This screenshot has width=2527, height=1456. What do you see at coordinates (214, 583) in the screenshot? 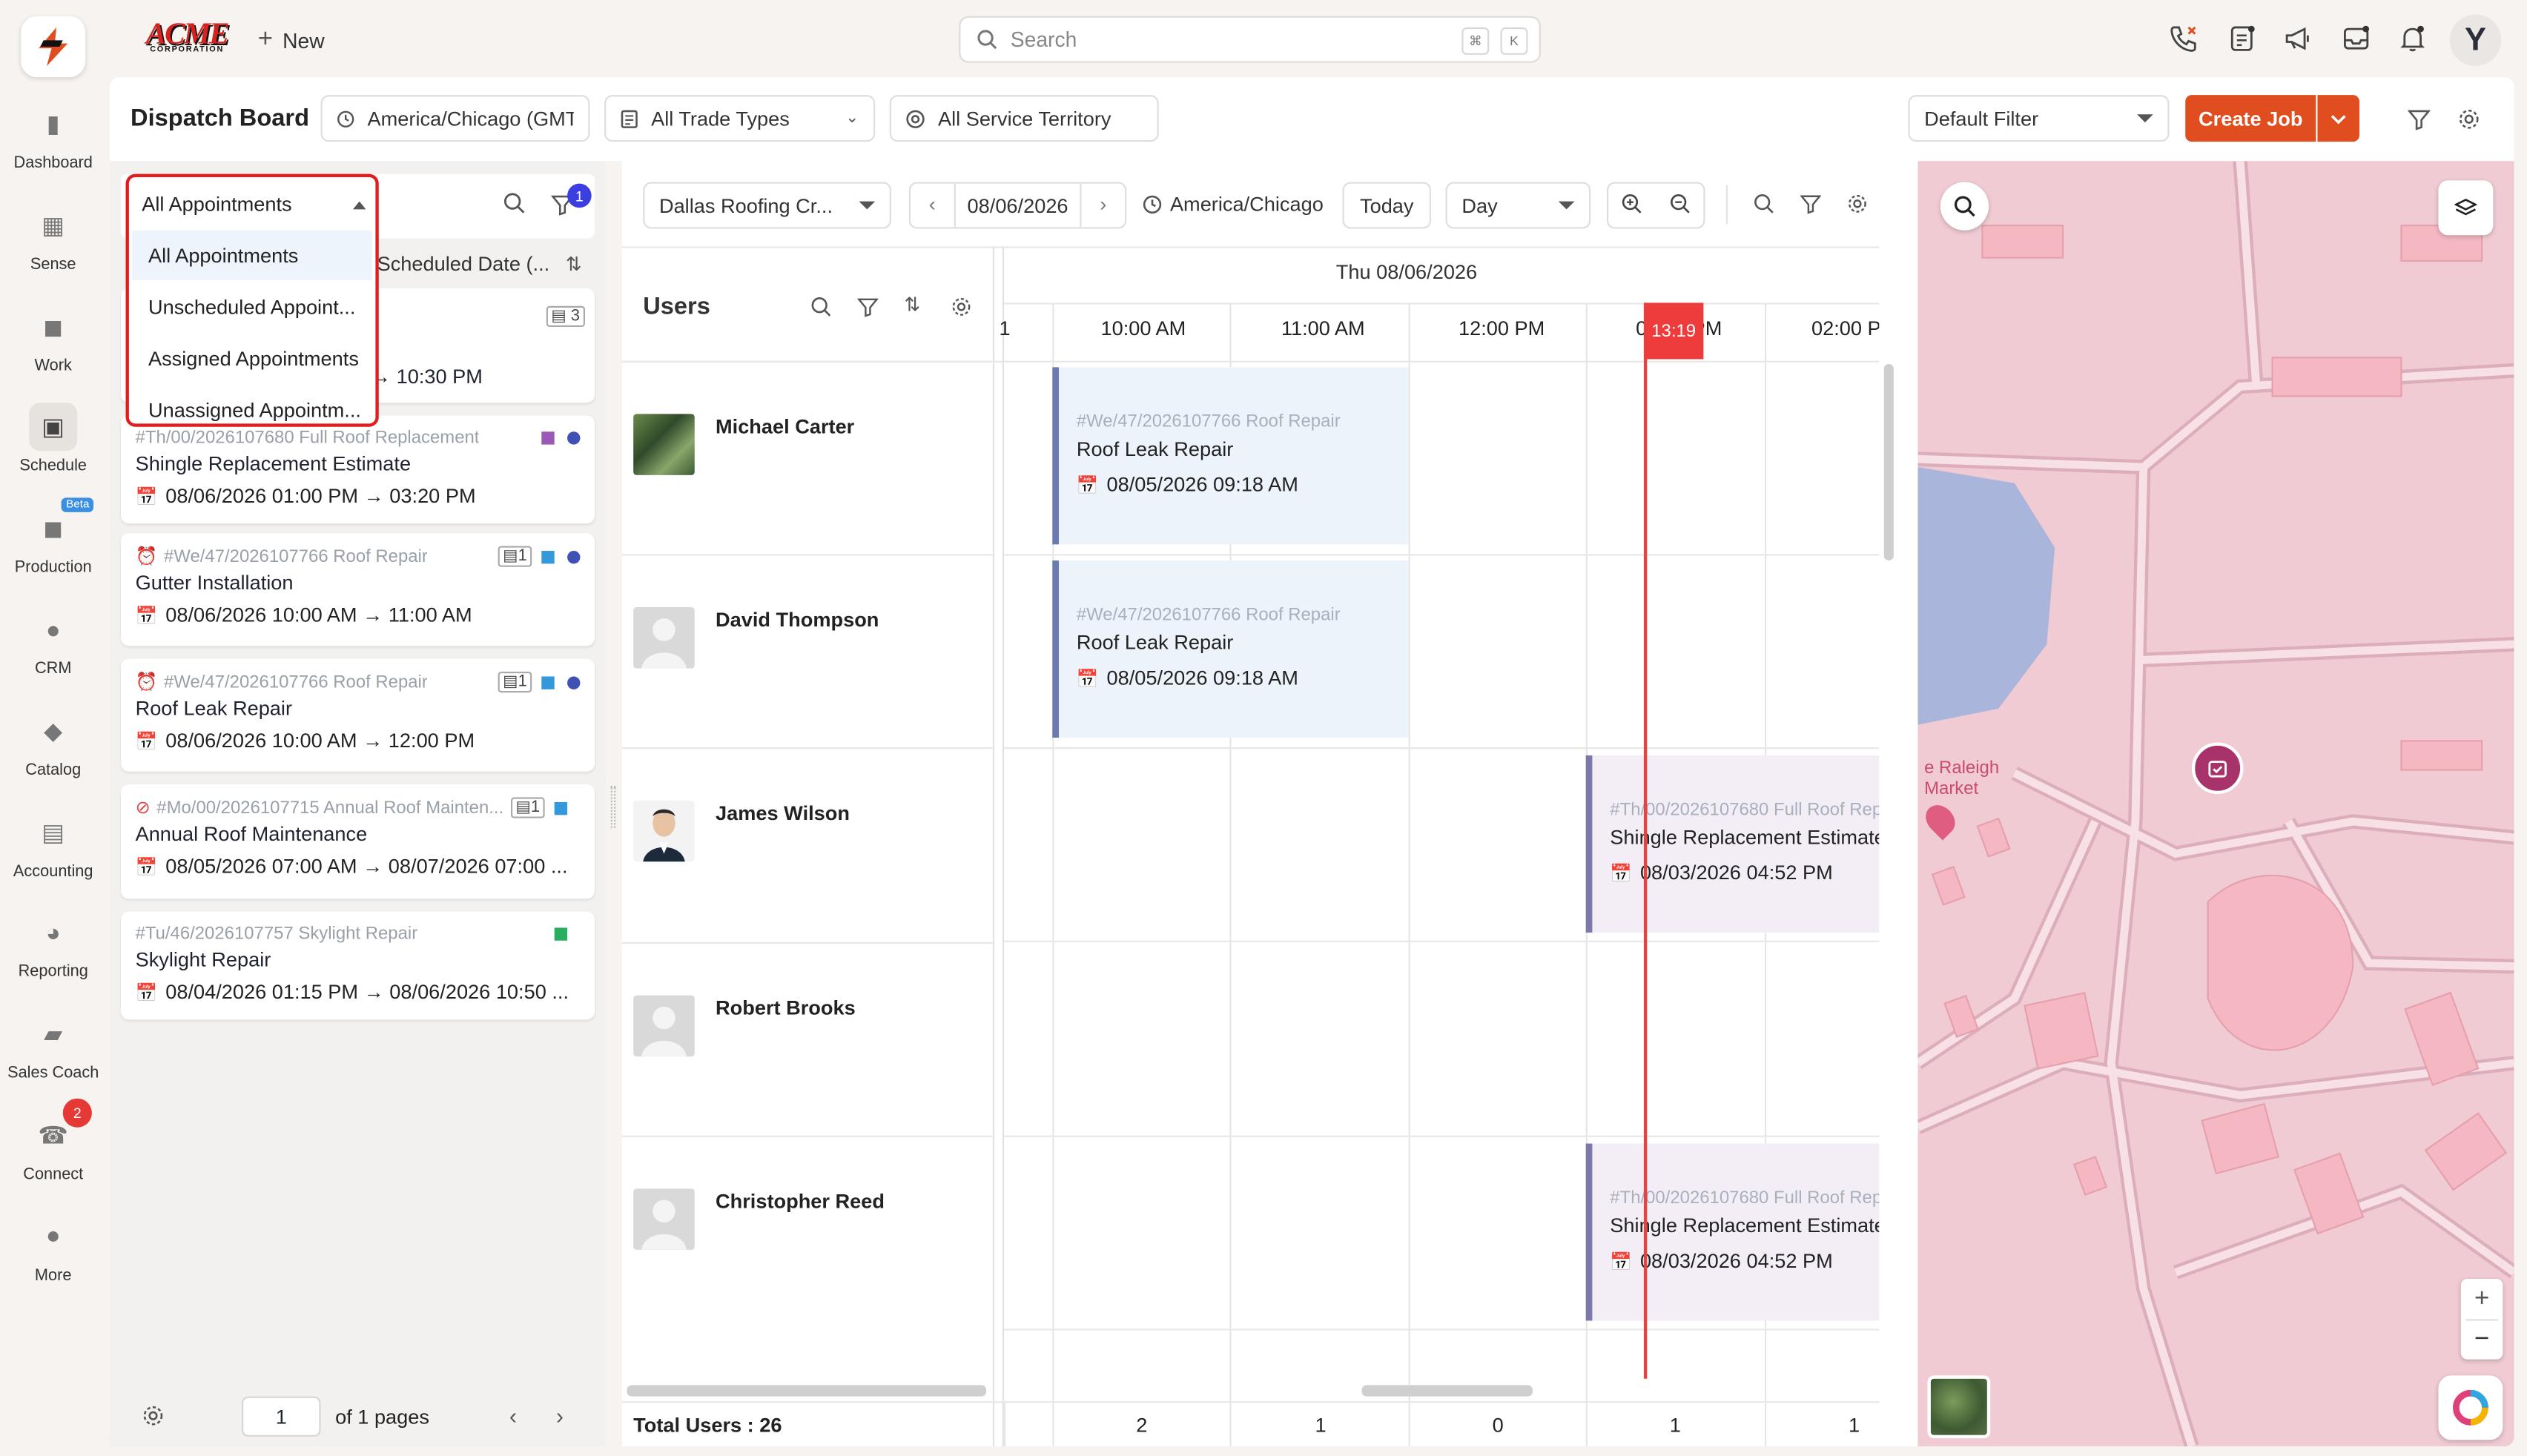
I see `appointment-title: Gutter Installation` at bounding box center [214, 583].